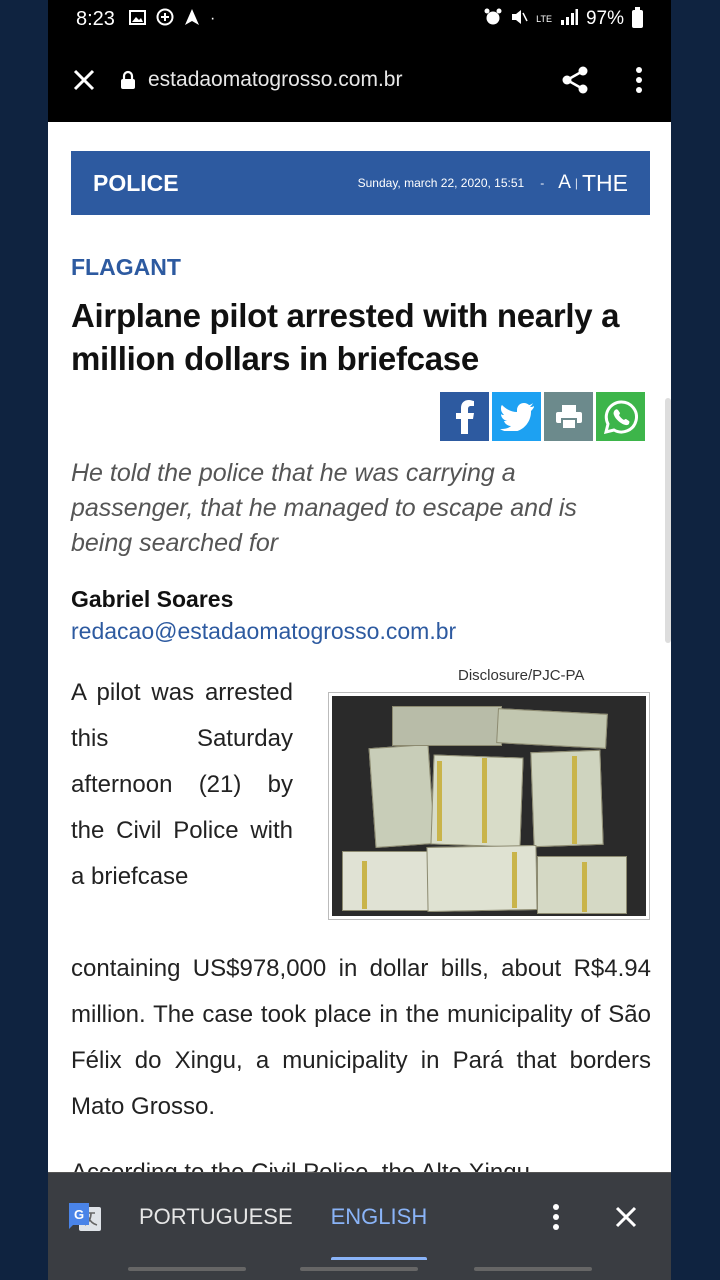 Image resolution: width=720 pixels, height=1280 pixels. What do you see at coordinates (192, 19) in the screenshot?
I see `navigation-icon` at bounding box center [192, 19].